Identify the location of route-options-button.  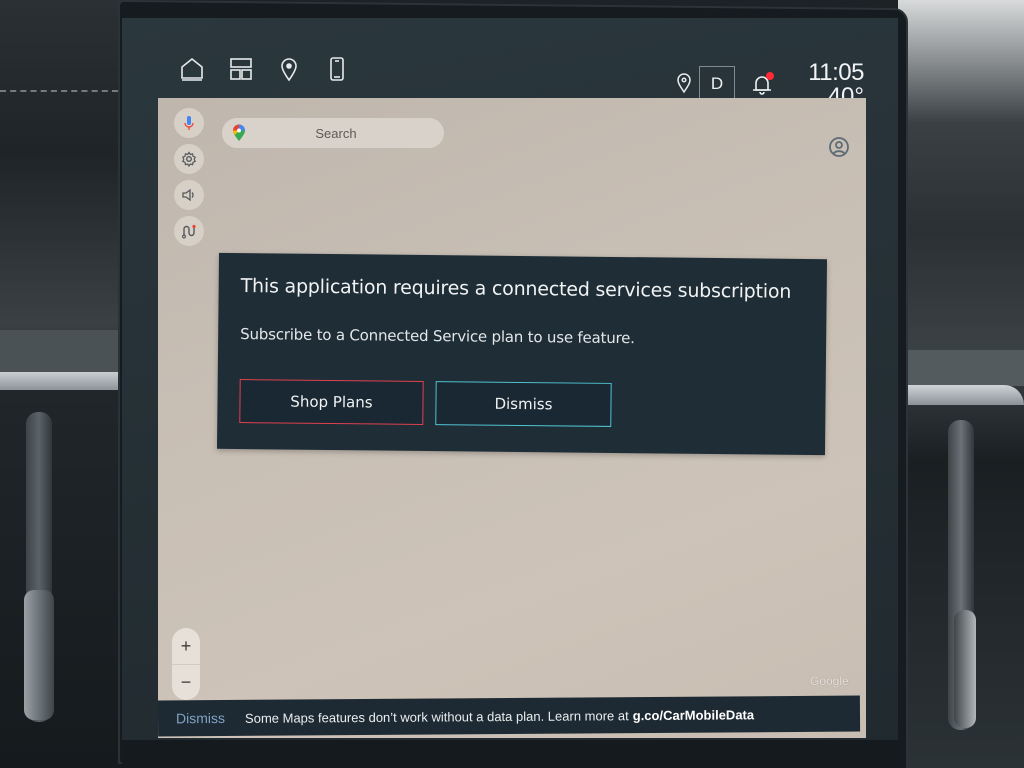
(189, 231).